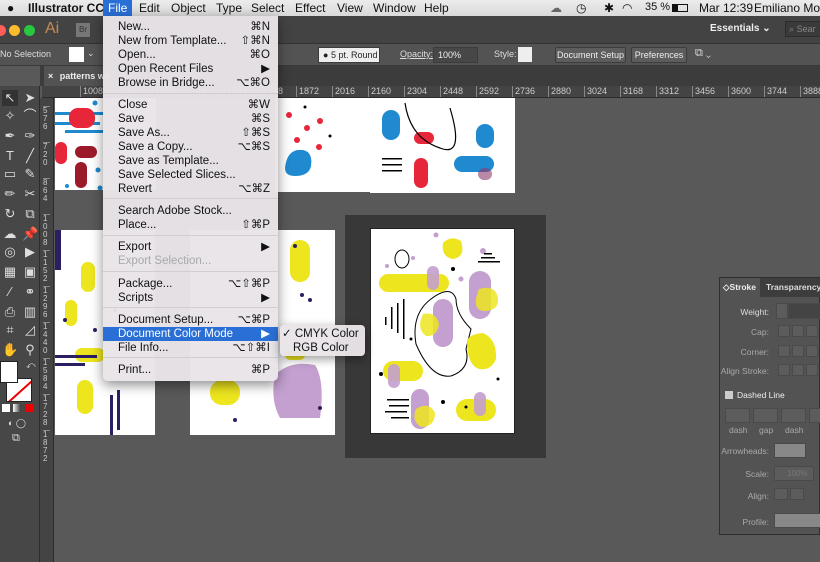 The height and width of the screenshot is (562, 820). What do you see at coordinates (190, 133) in the screenshot?
I see `file-menu-item-save-as: Save As... ⇧⌘S` at bounding box center [190, 133].